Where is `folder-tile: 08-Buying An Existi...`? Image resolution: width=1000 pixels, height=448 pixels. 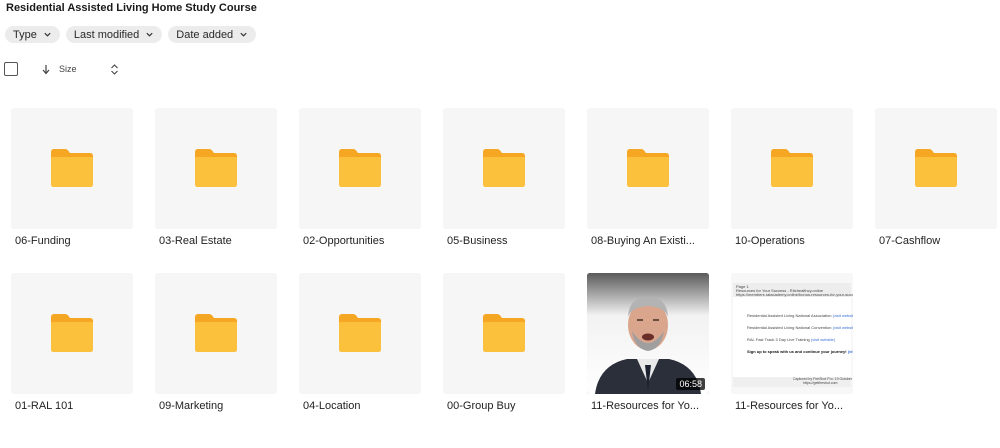 folder-tile: 08-Buying An Existi... is located at coordinates (648, 183).